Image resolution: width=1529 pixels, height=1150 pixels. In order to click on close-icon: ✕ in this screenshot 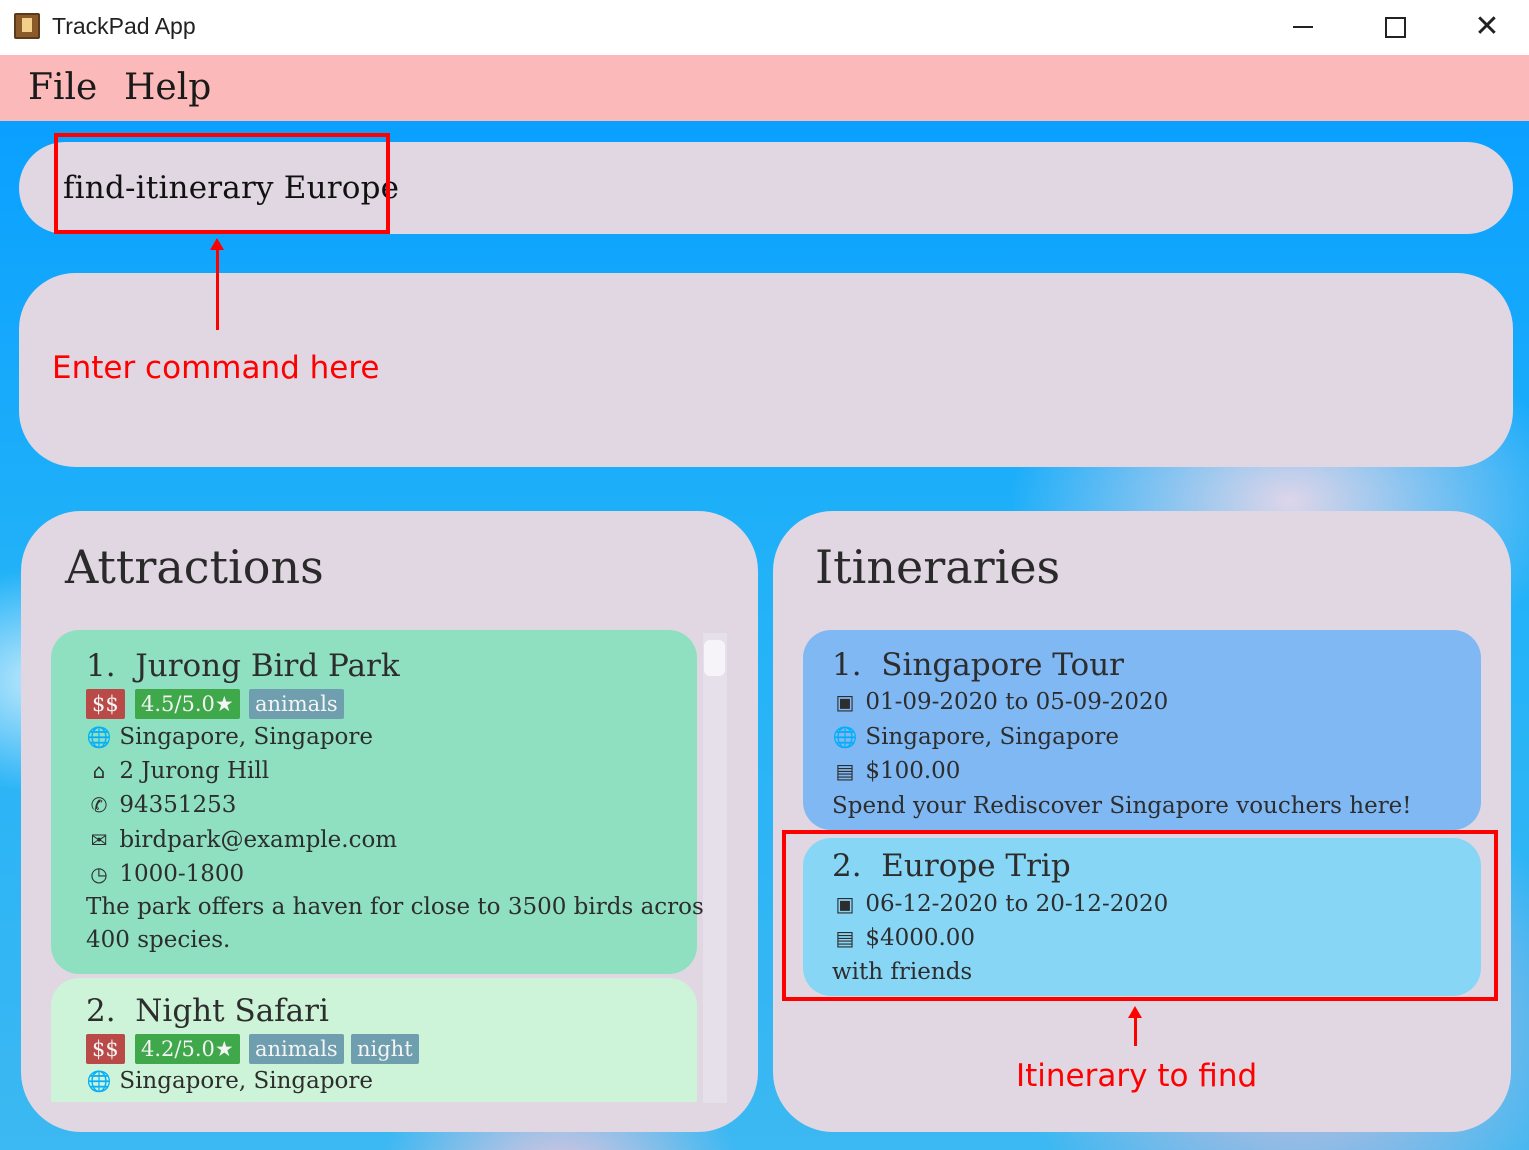, I will do `click(1487, 26)`.